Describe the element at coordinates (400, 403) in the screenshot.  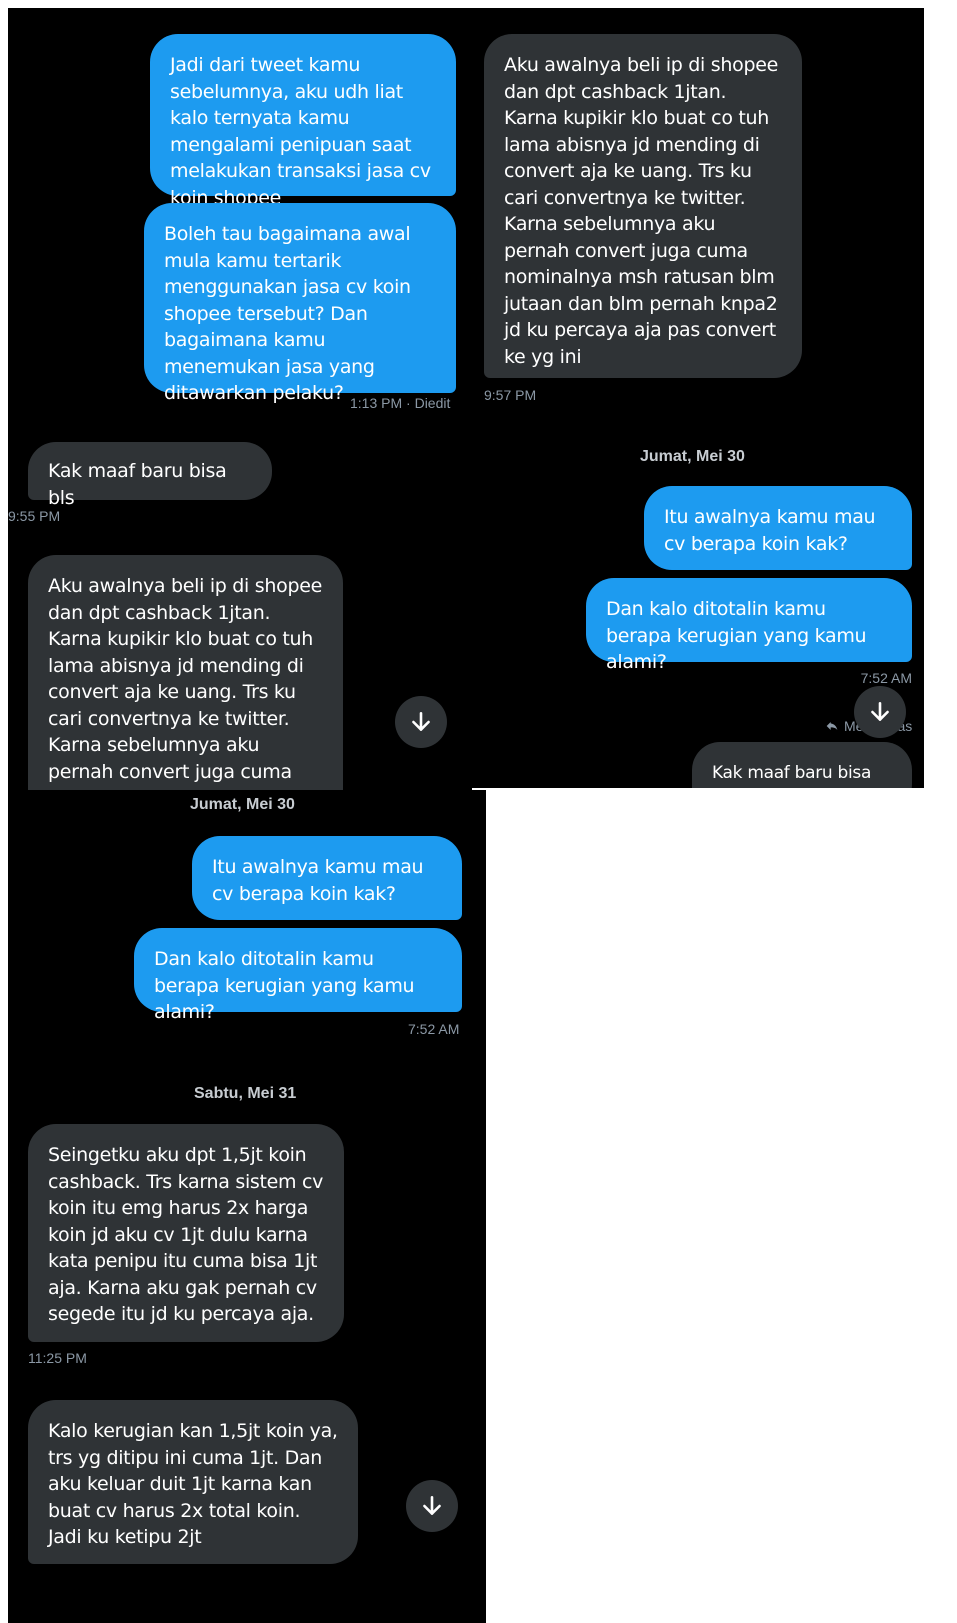
I see `message-timestamp: 1:13 PM · Diedit` at that location.